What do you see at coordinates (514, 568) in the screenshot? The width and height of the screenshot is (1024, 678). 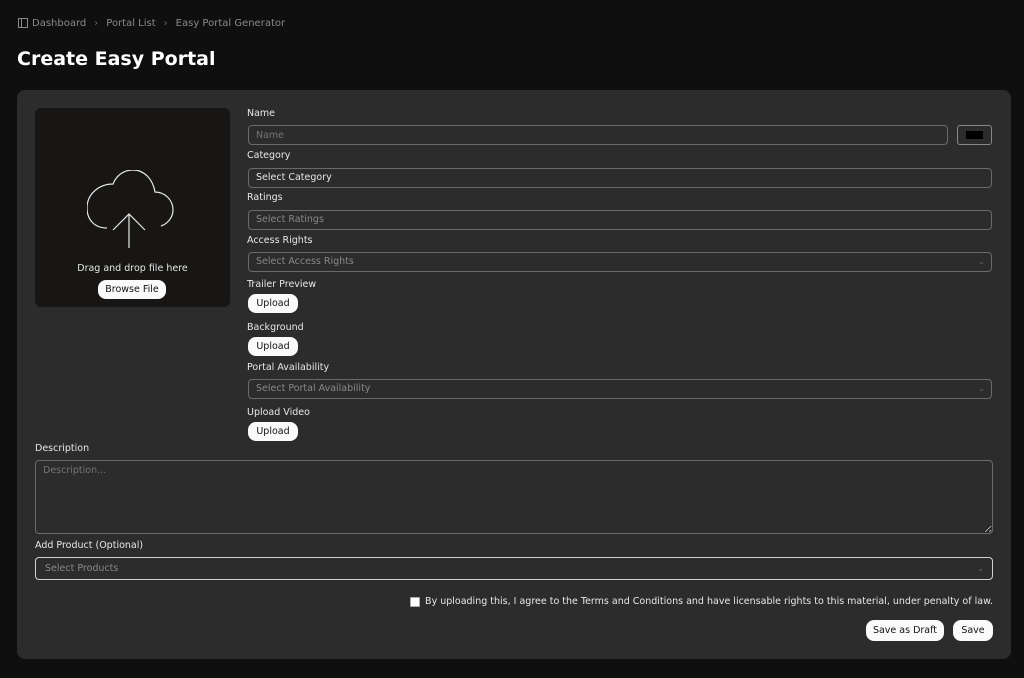 I see `products-select: Select Products ⌄` at bounding box center [514, 568].